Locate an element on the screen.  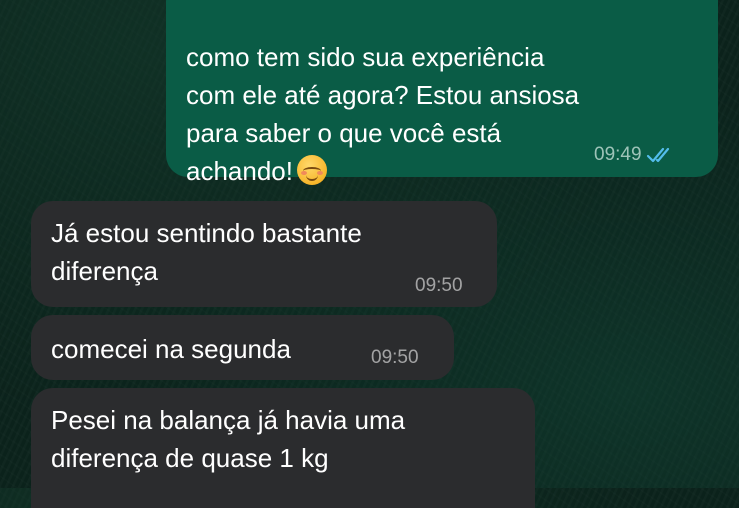
message-meta: 09:49 is located at coordinates (634, 155).